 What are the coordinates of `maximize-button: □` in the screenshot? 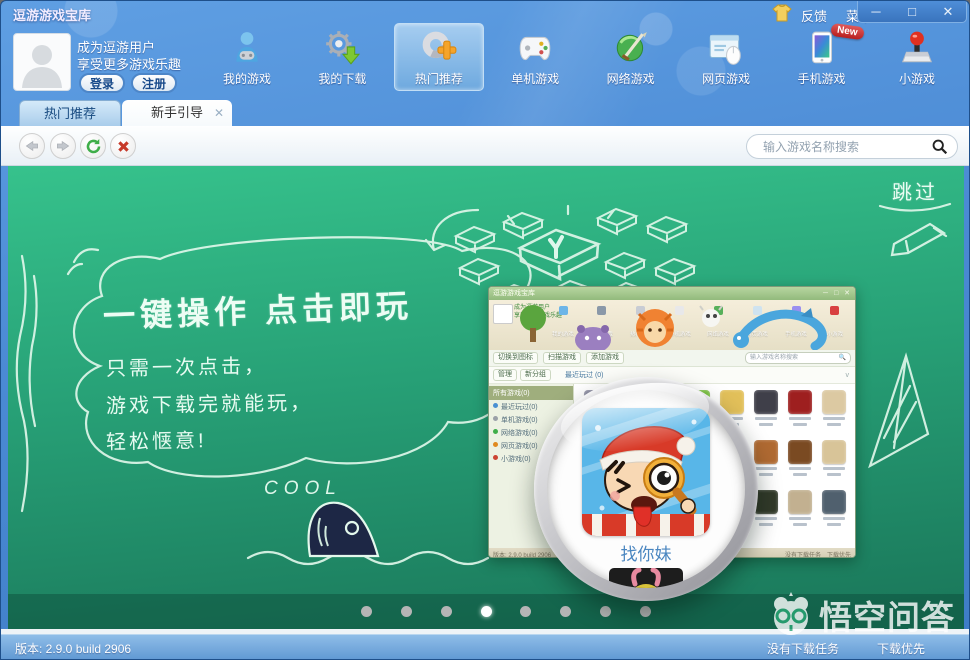 It's located at (912, 11).